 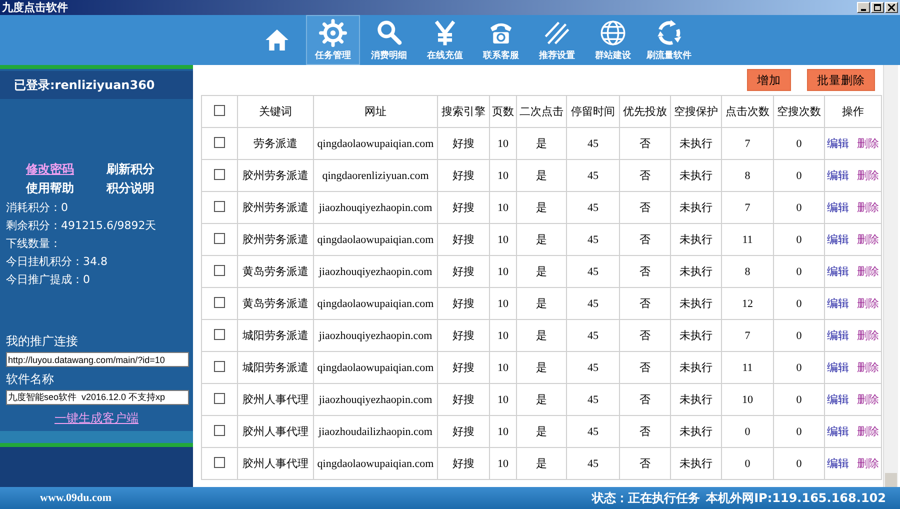 What do you see at coordinates (76, 498) in the screenshot?
I see `website-text: www.09du.com` at bounding box center [76, 498].